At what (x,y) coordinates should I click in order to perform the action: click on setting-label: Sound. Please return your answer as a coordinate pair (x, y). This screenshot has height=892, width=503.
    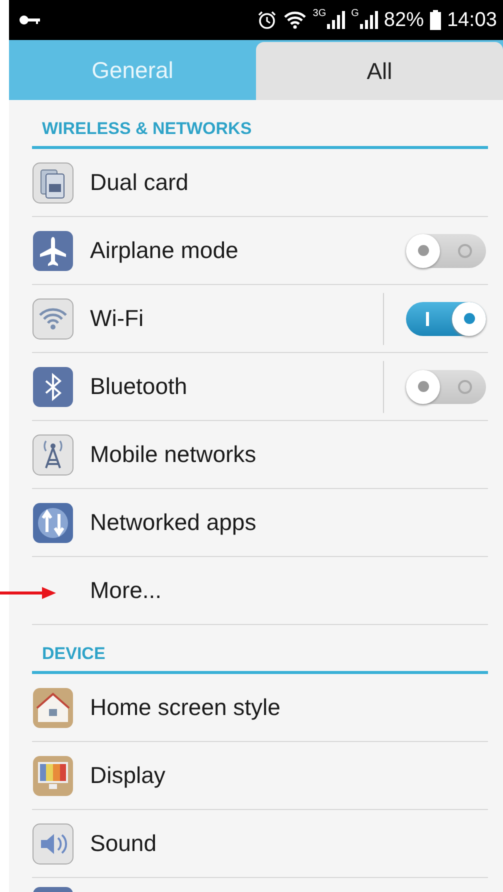
    Looking at the image, I should click on (289, 843).